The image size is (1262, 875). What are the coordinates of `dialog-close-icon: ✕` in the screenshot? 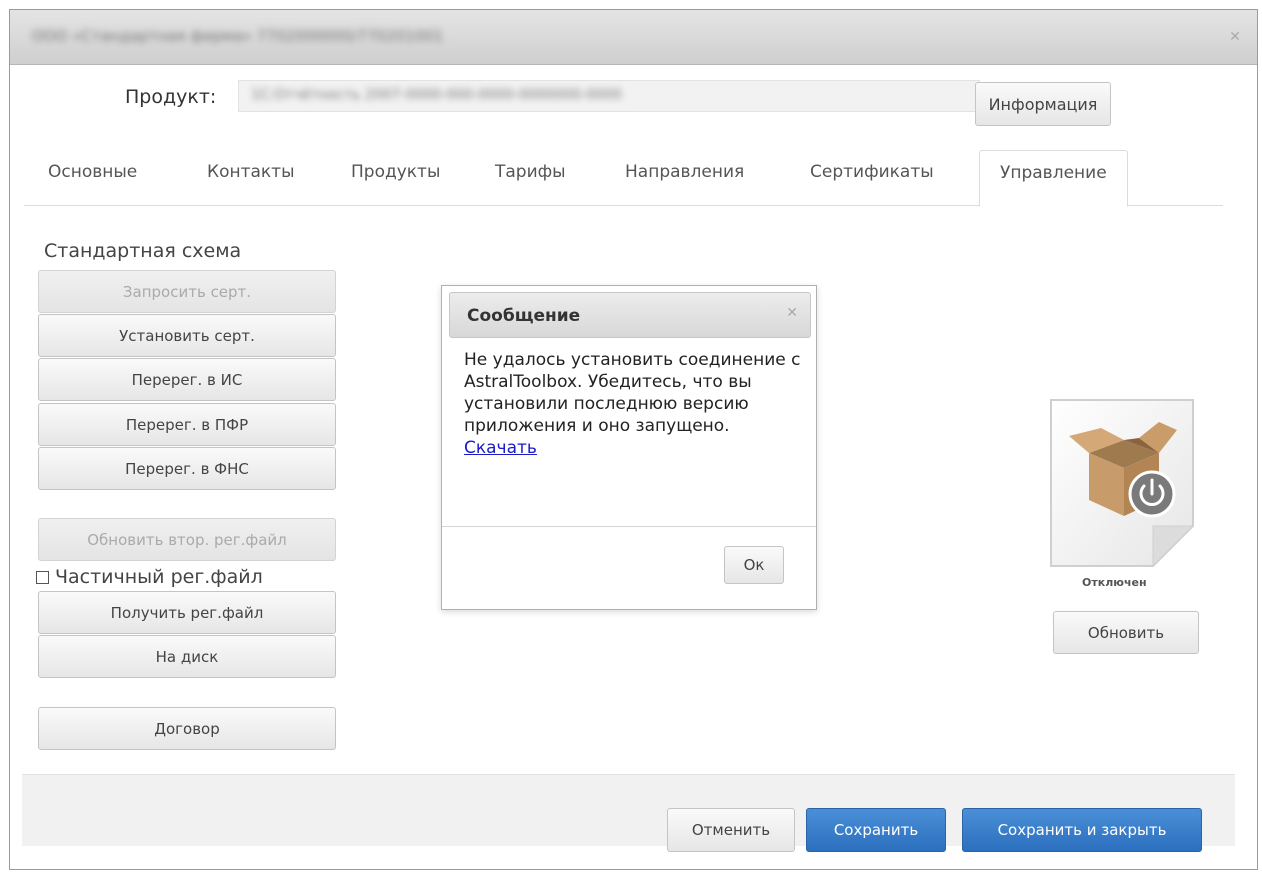 It's located at (792, 313).